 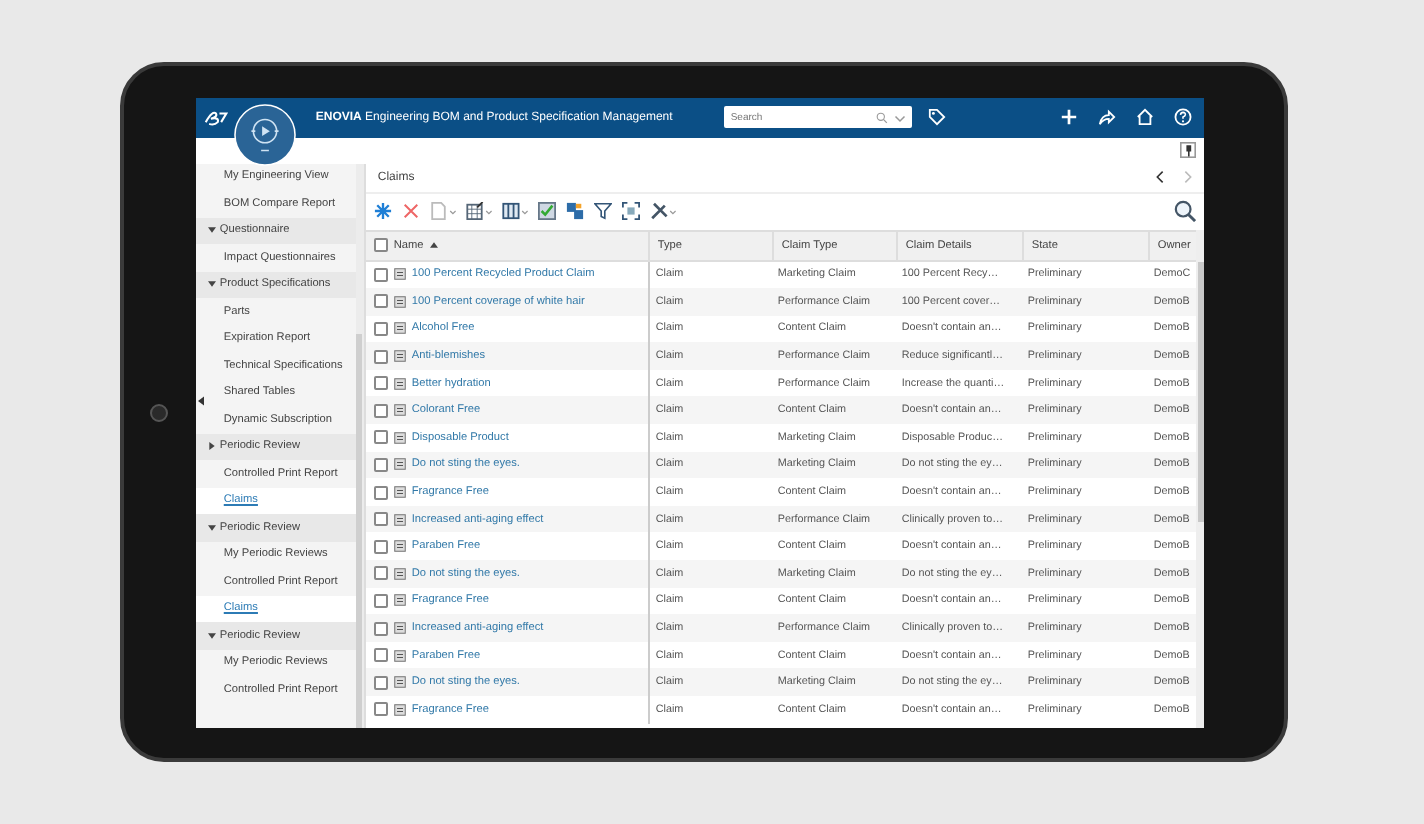 I want to click on home-icon, so click(x=1145, y=117).